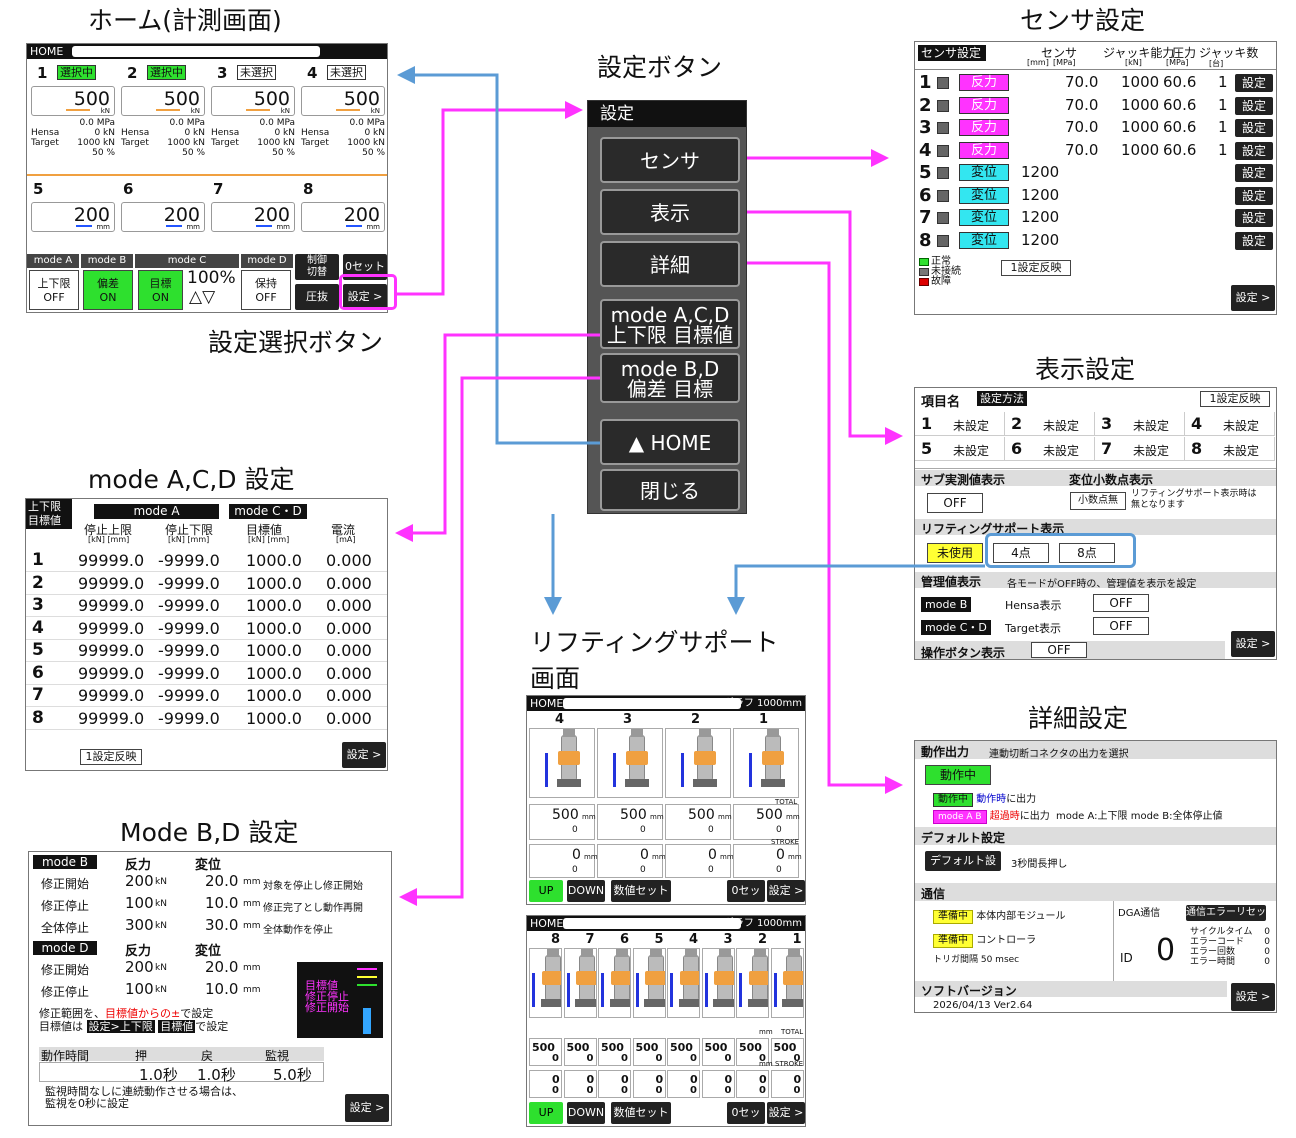 This screenshot has width=1296, height=1138. What do you see at coordinates (490, 198) in the screenshot?
I see `arrow-home-to-menu` at bounding box center [490, 198].